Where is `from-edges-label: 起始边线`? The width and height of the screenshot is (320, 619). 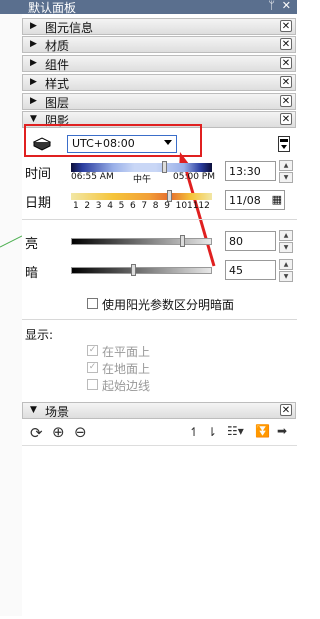
from-edges-label: 起始边线 is located at coordinates (126, 386).